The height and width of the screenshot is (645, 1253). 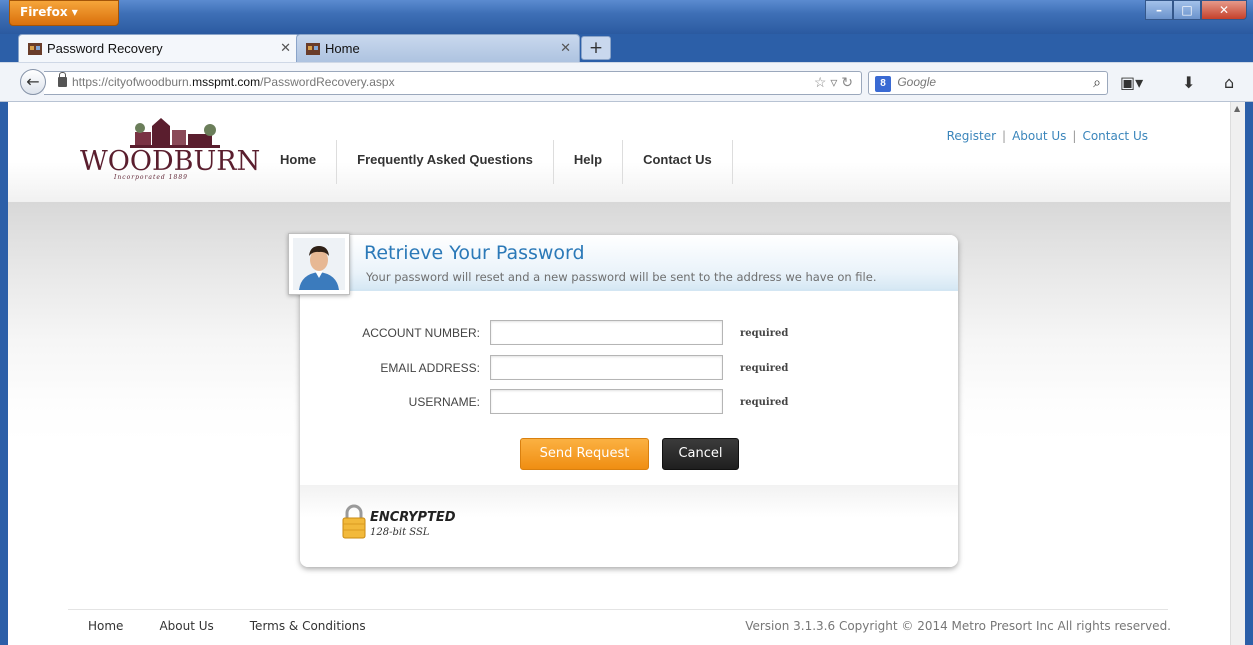 I want to click on username-label: USERNAME:, so click(x=444, y=402).